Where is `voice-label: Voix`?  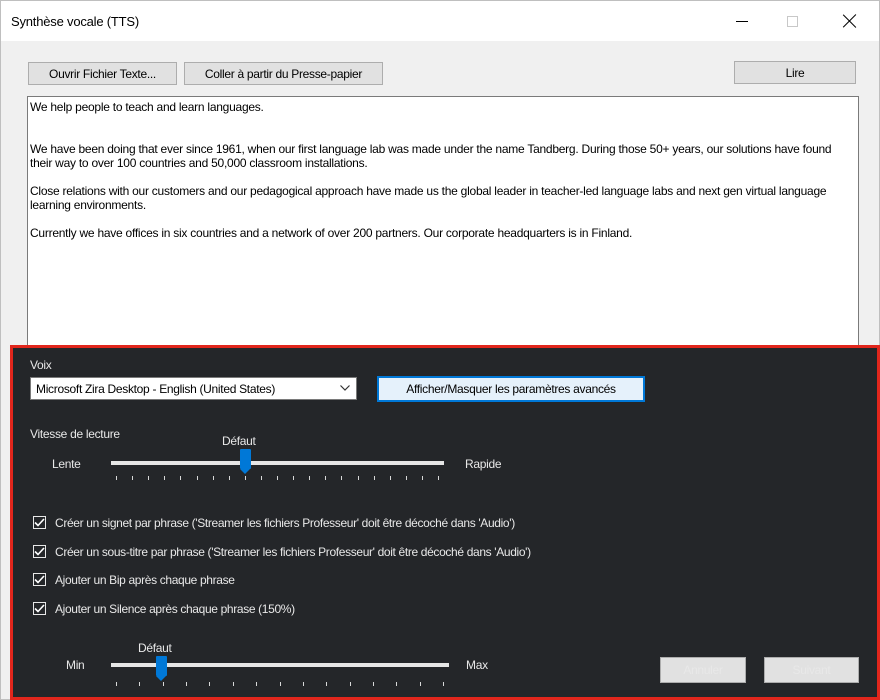 voice-label: Voix is located at coordinates (41, 365).